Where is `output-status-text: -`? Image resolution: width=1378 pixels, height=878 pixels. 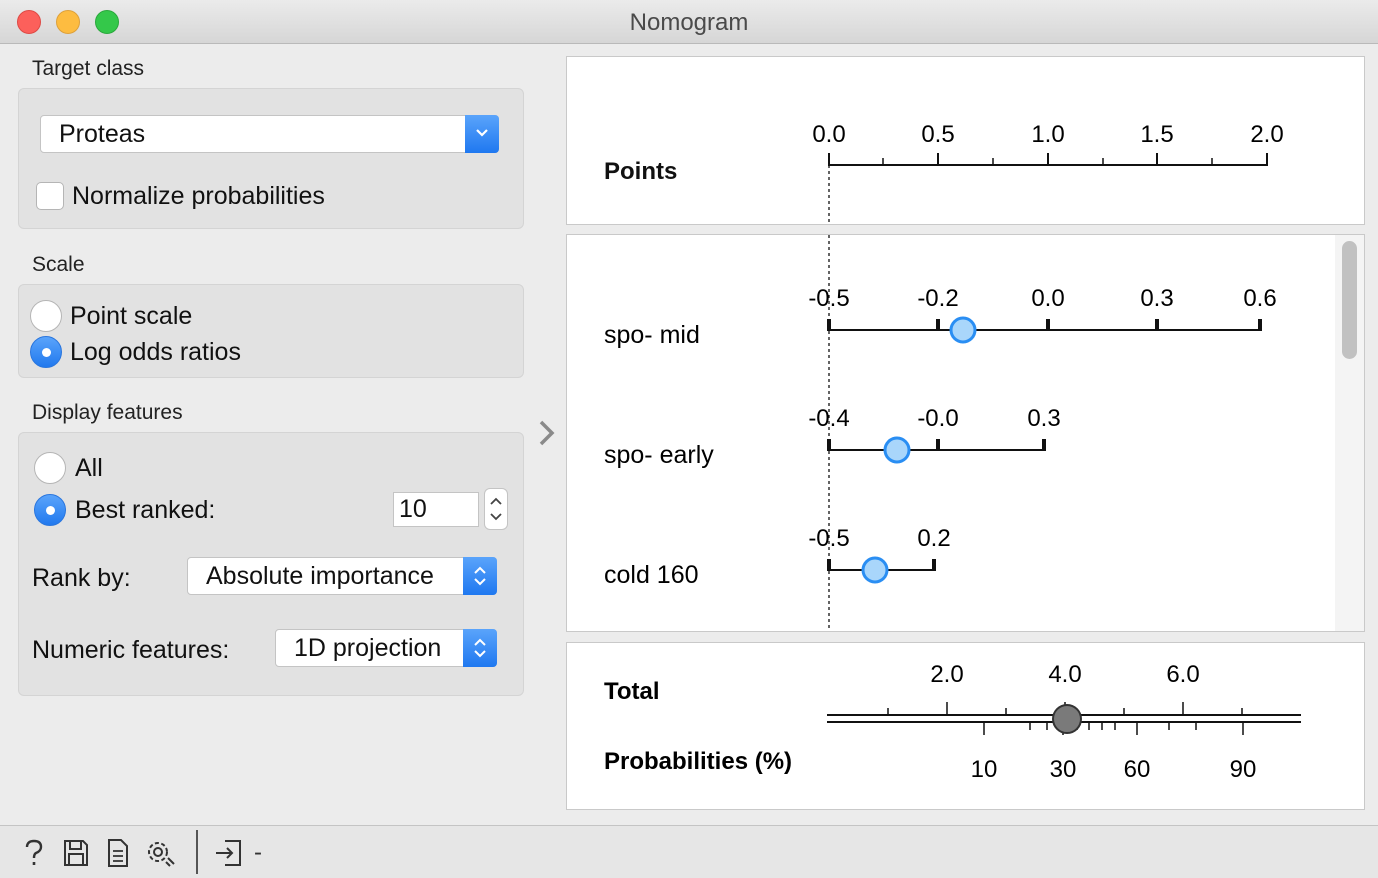
output-status-text: - is located at coordinates (258, 852).